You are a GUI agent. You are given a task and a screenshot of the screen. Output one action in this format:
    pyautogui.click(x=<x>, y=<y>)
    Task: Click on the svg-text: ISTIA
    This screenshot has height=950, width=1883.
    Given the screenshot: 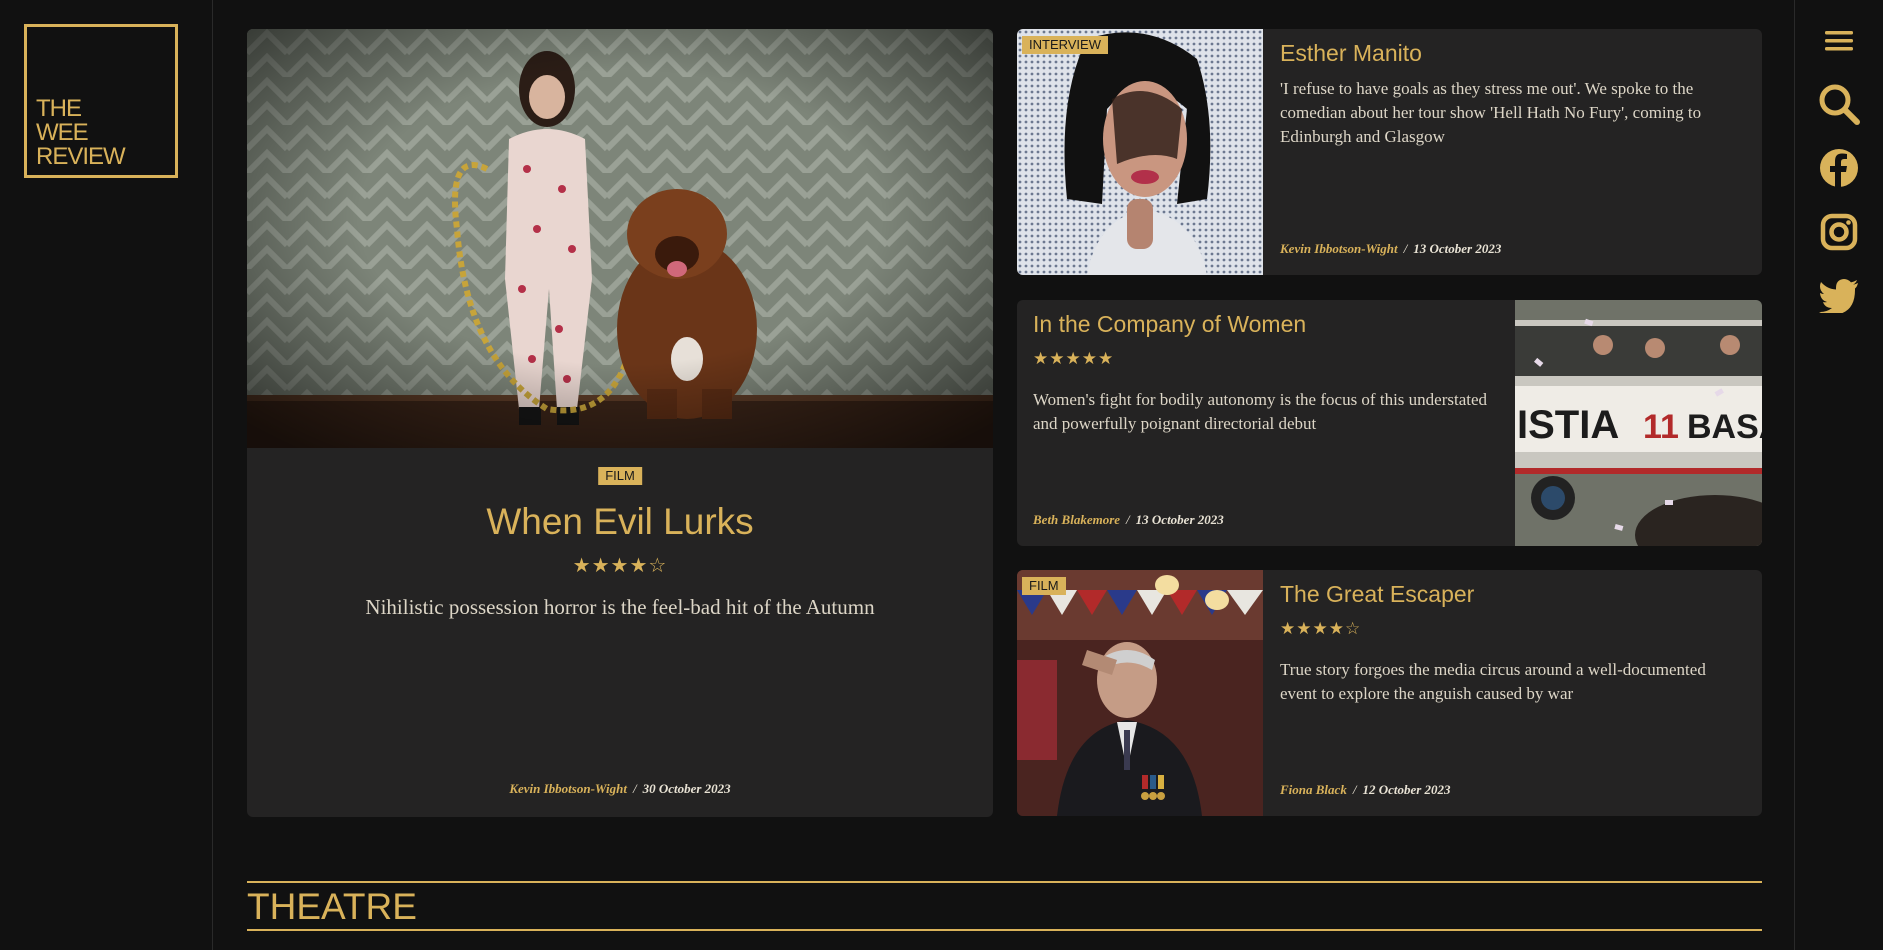 What is the action you would take?
    pyautogui.click(x=1568, y=425)
    